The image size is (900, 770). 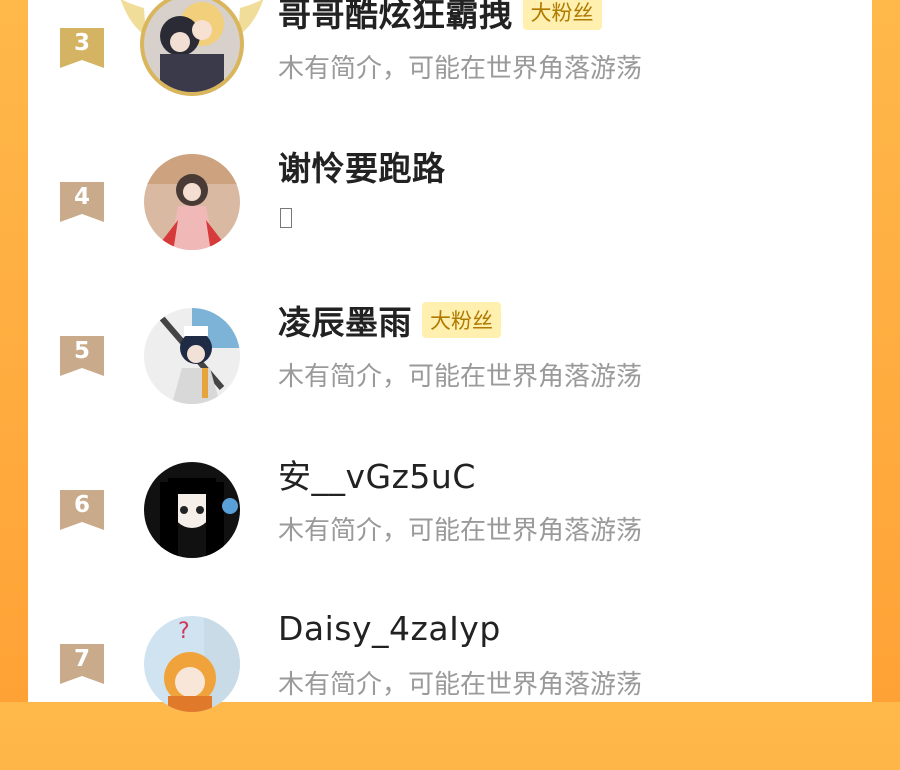 I want to click on name-line: Daisy_4zaIyp, so click(x=389, y=628).